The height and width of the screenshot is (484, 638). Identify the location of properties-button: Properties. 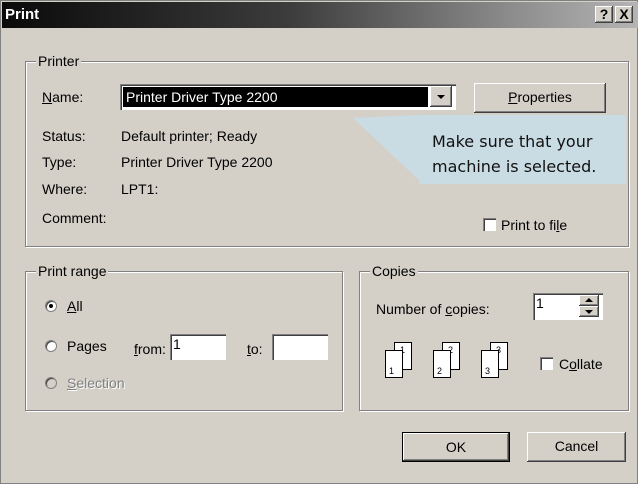
(540, 98).